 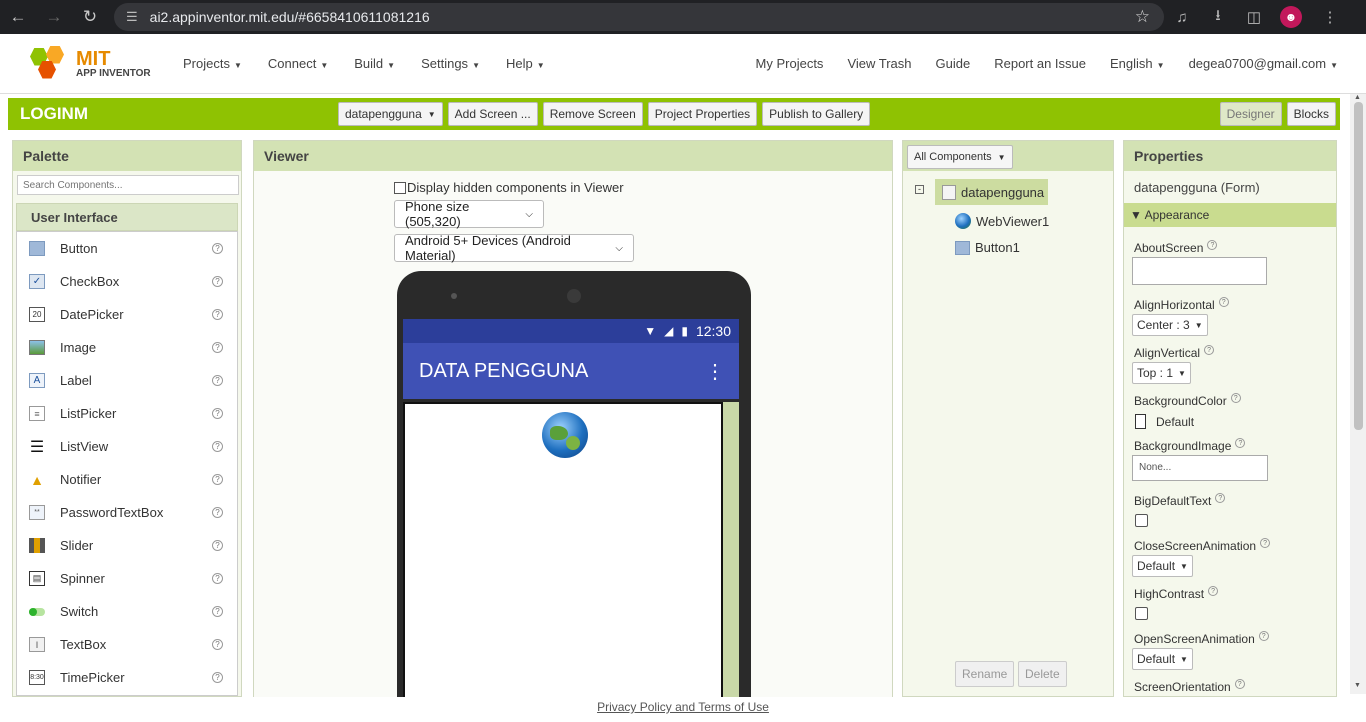 I want to click on scrollbar-thumb, so click(x=1358, y=266).